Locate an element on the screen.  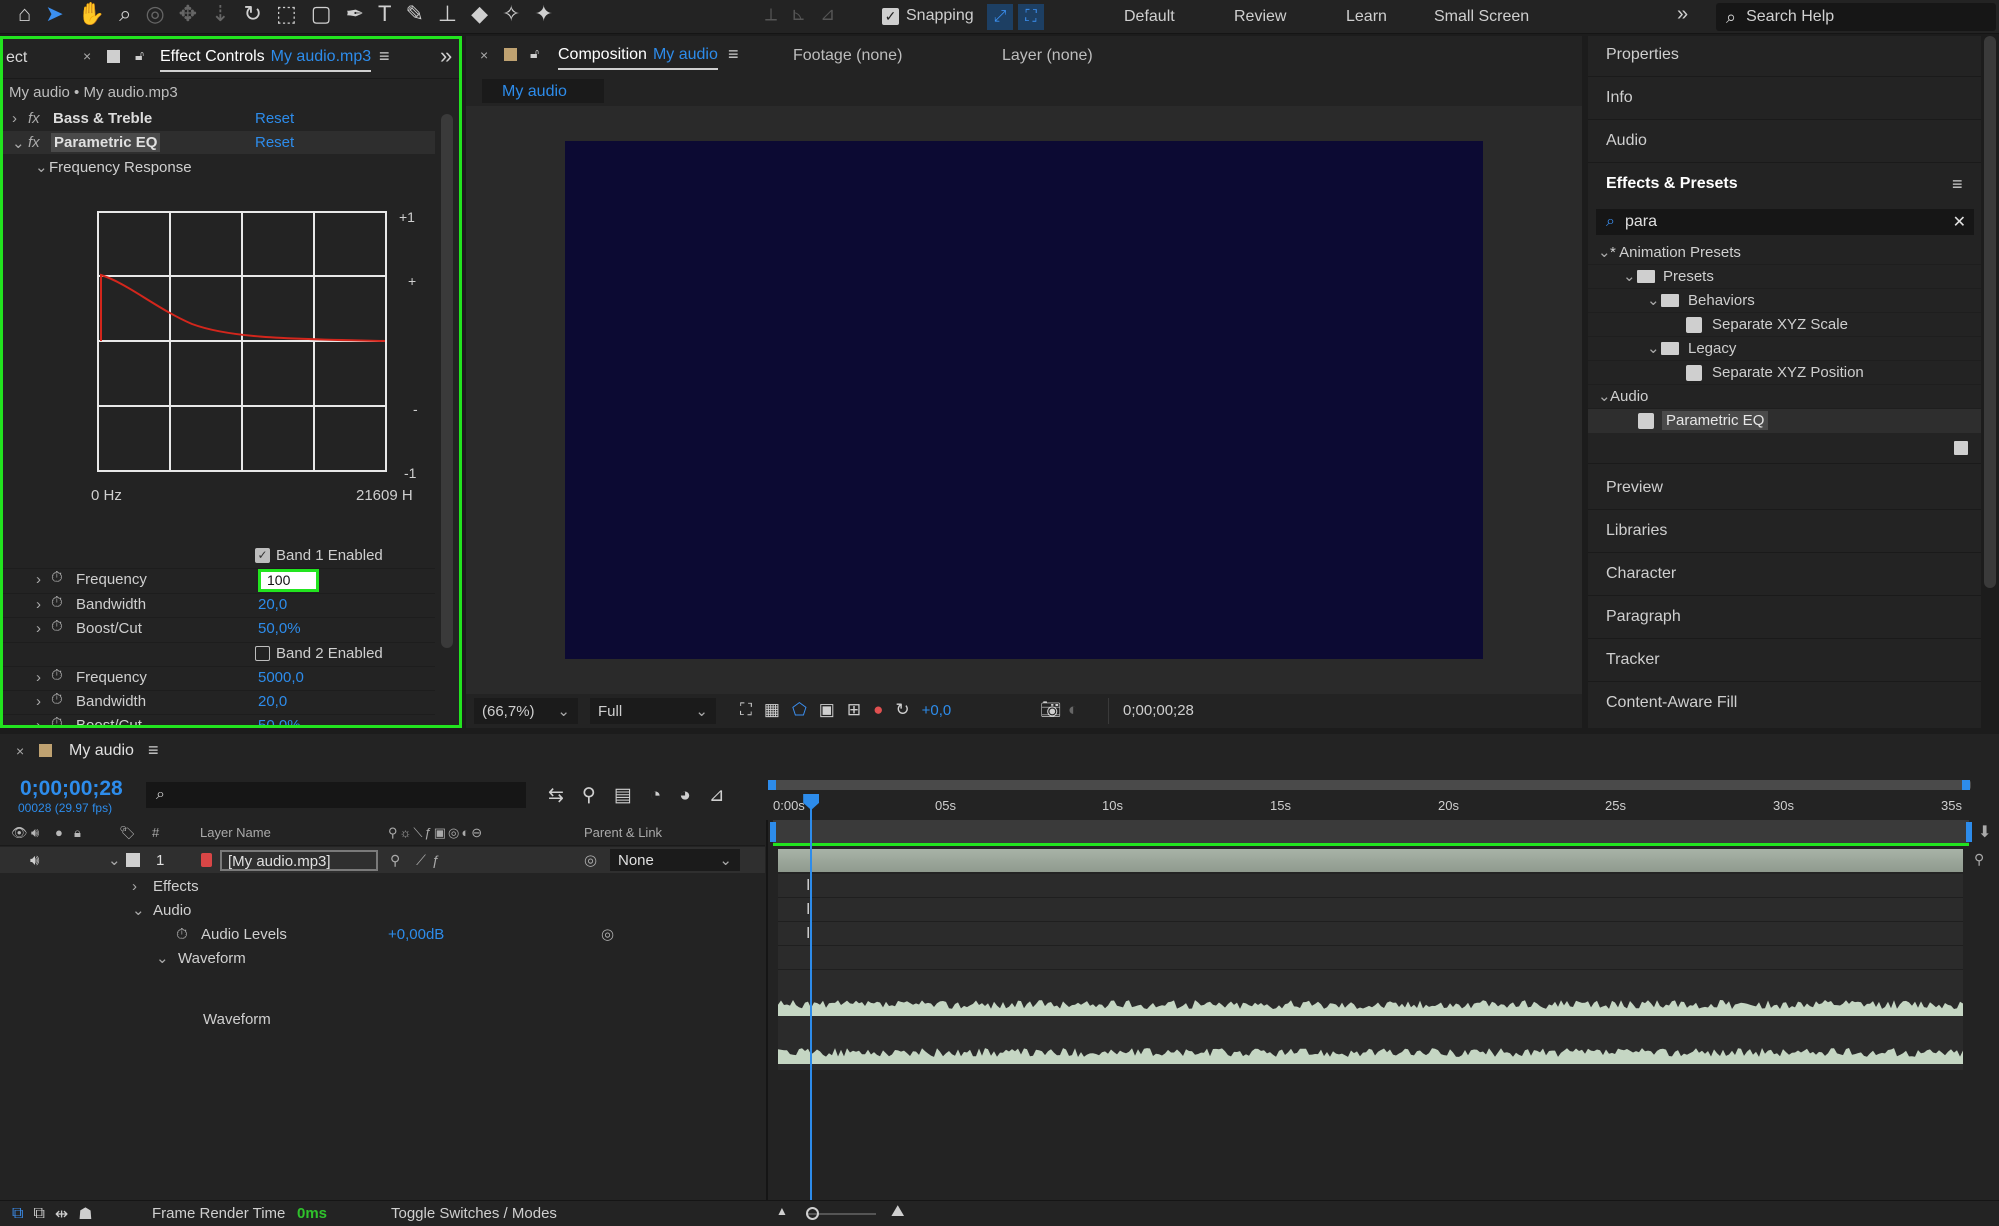
frame-blending-icon: ◔ is located at coordinates (655, 796).